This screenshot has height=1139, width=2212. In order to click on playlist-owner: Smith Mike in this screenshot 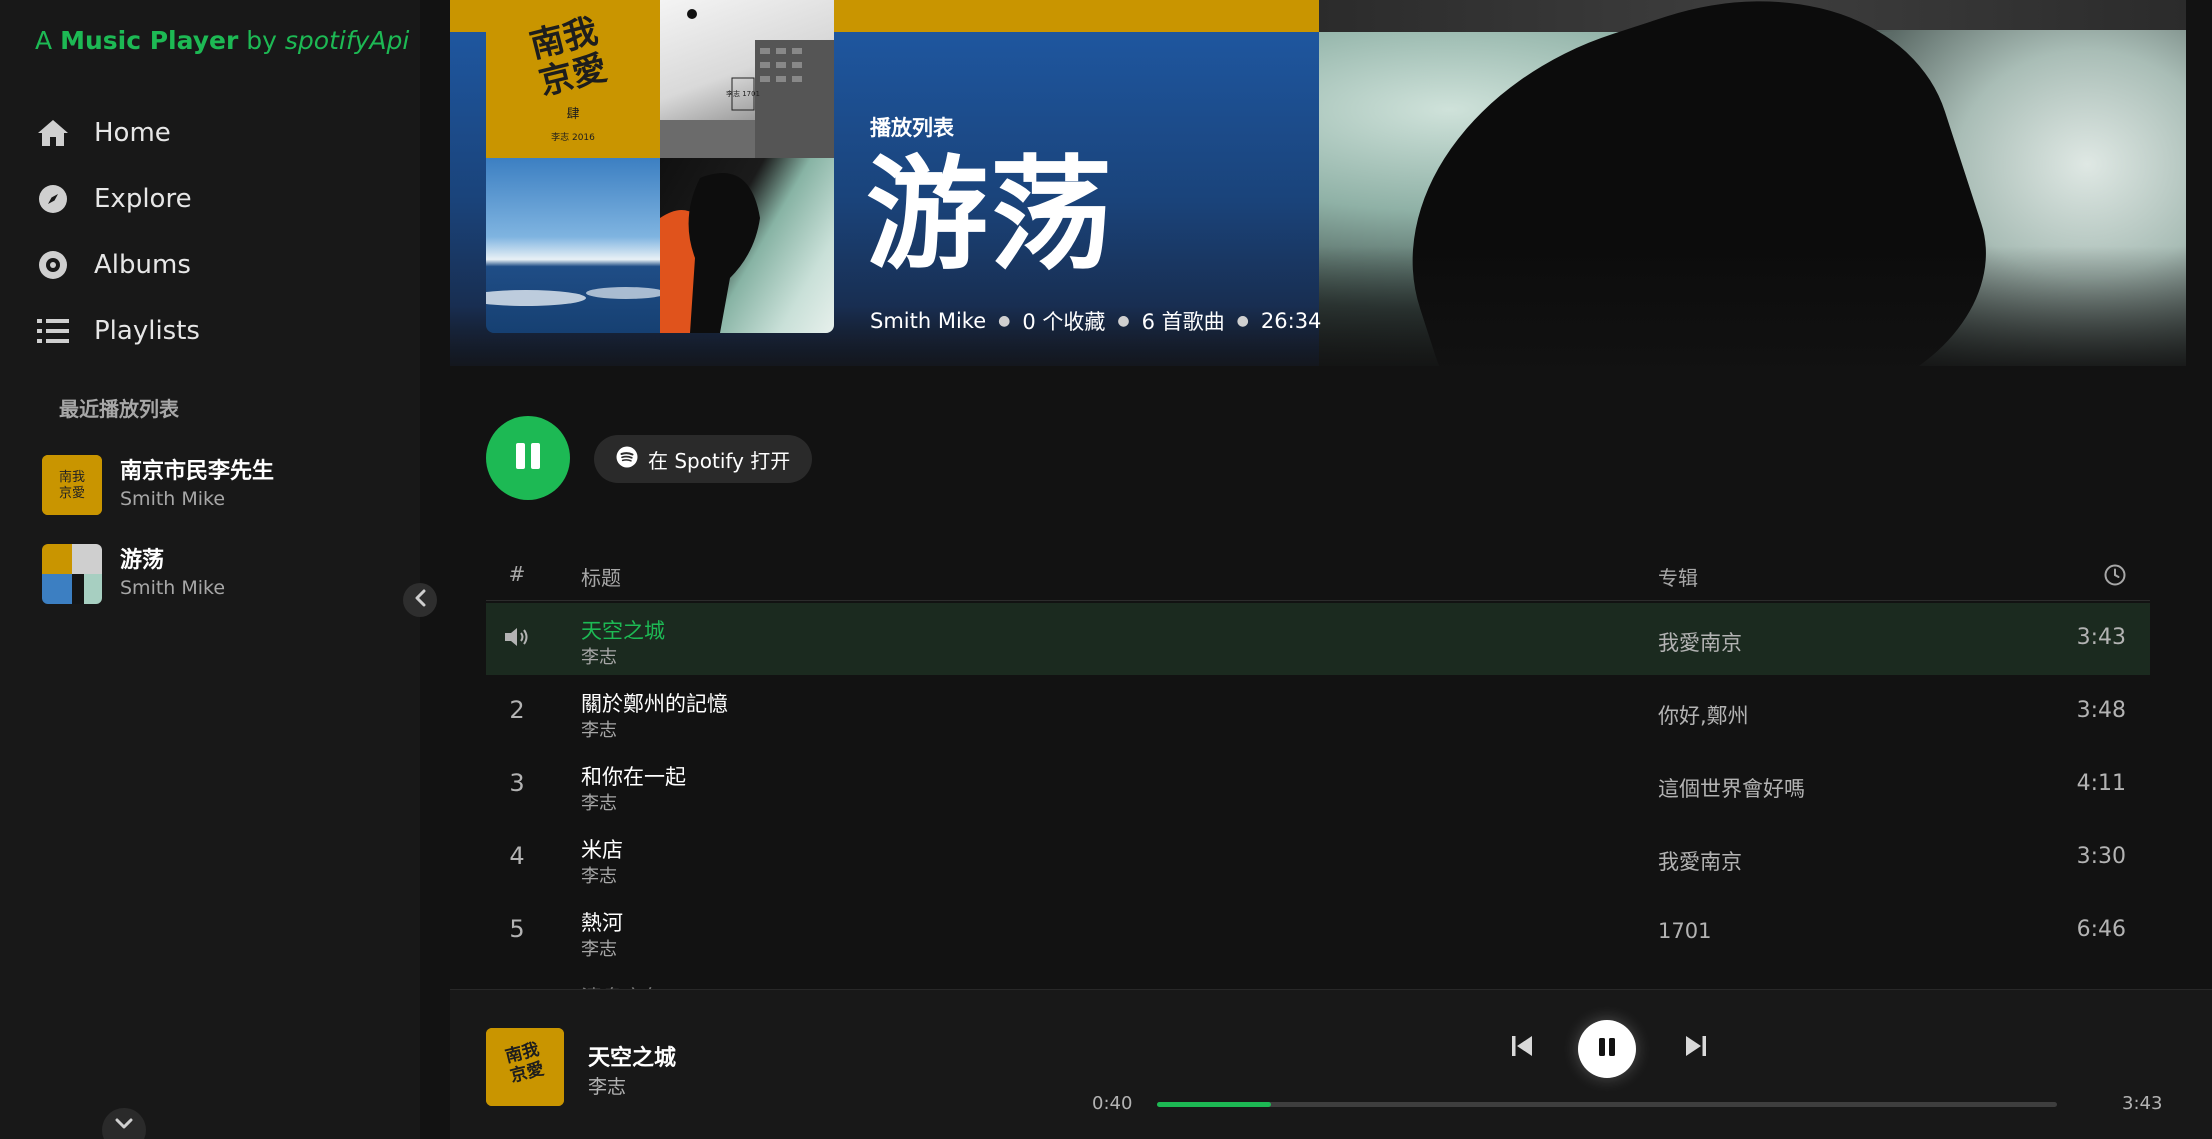, I will do `click(928, 321)`.